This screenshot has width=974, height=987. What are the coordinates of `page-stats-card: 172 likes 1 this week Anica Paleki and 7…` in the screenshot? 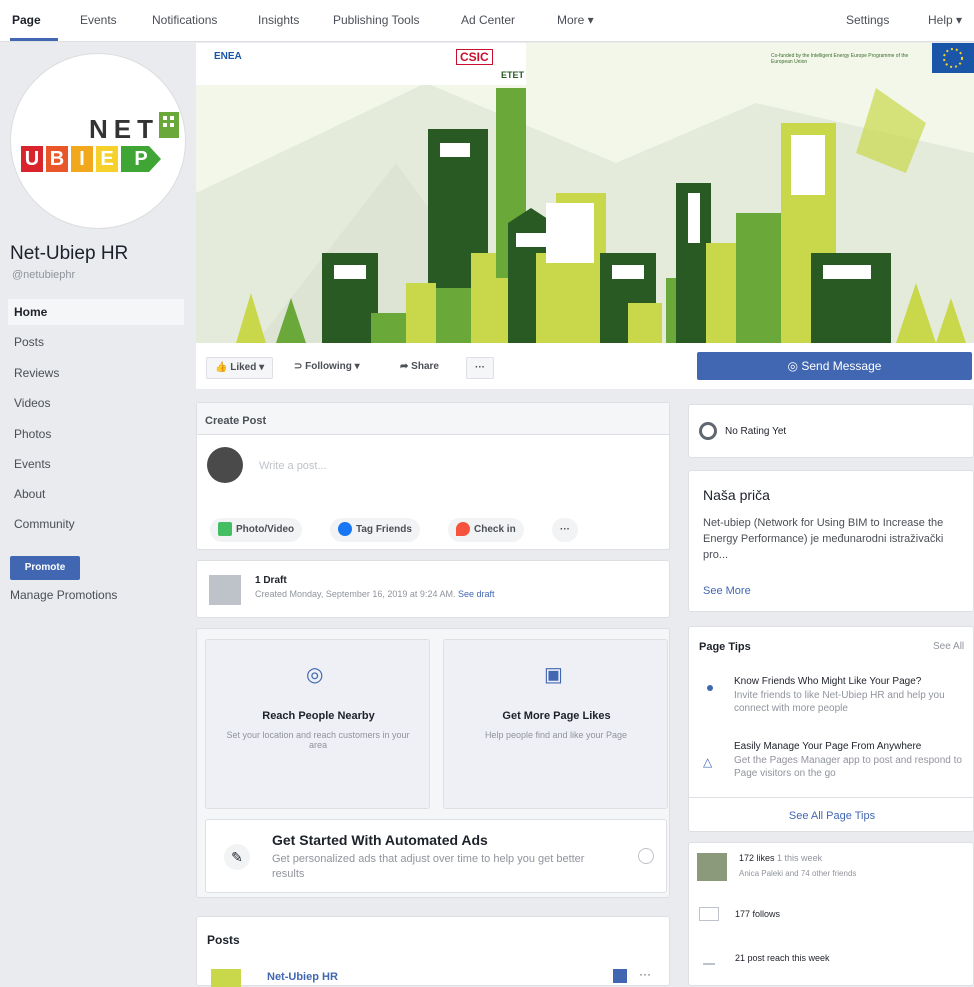 It's located at (831, 914).